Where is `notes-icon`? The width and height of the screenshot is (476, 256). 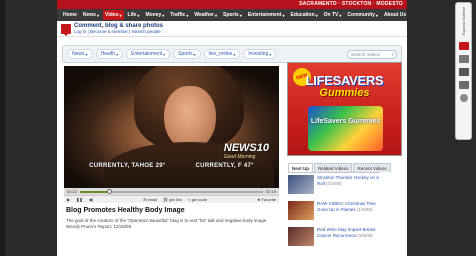 notes-icon is located at coordinates (463, 72).